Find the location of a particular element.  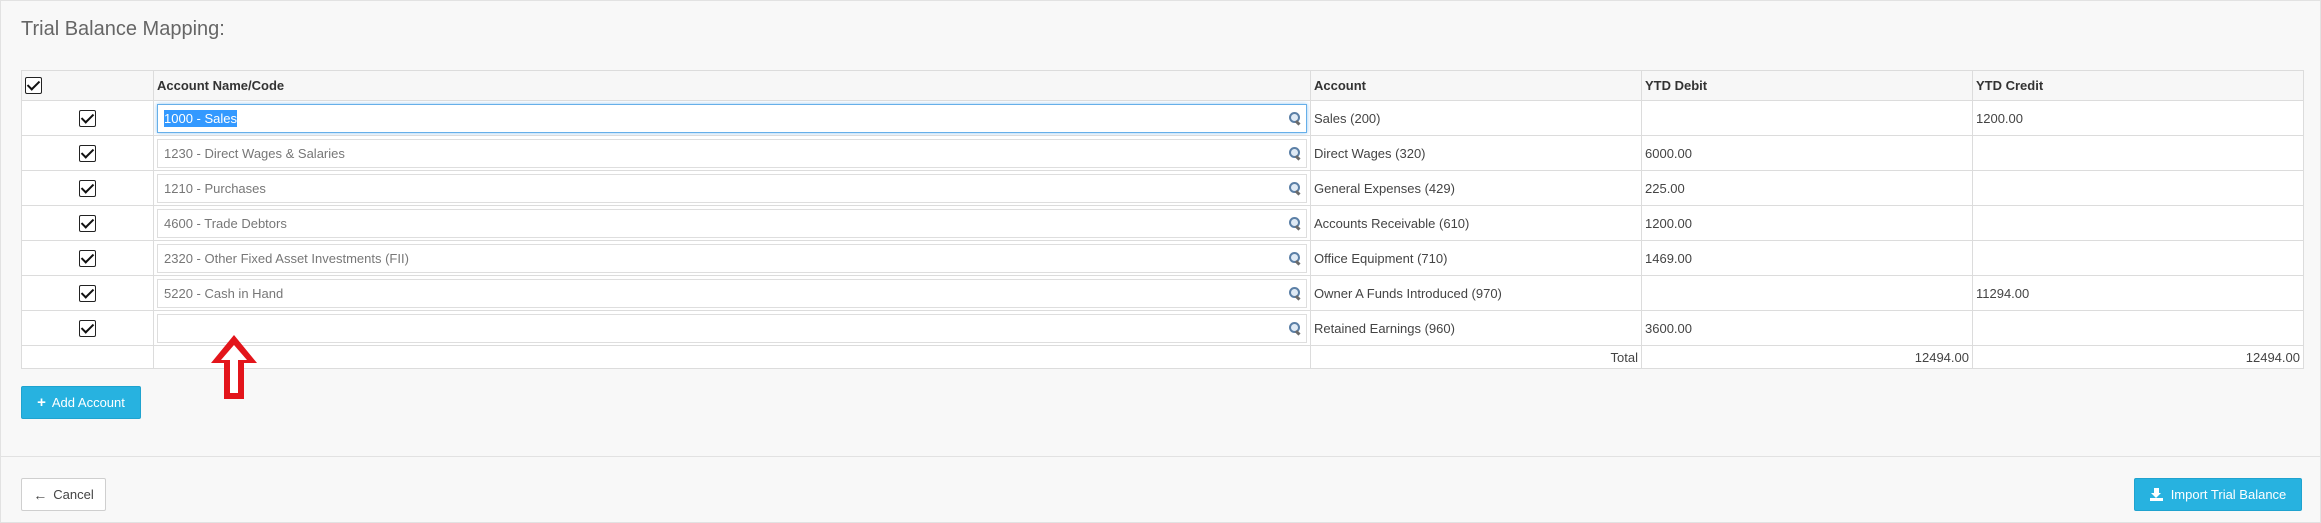

download-icon is located at coordinates (2156, 494).